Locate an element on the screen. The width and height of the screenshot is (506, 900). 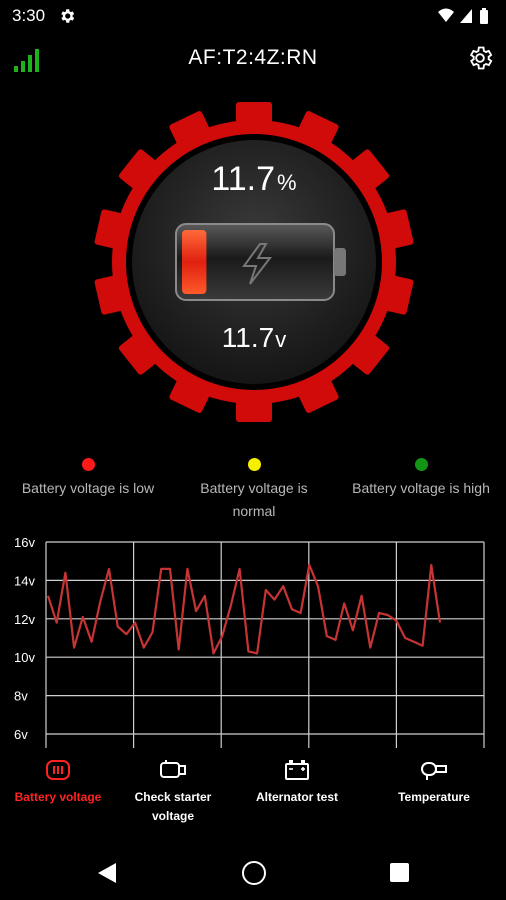
nav-temperature-label: Temperature is located at coordinates (434, 797).